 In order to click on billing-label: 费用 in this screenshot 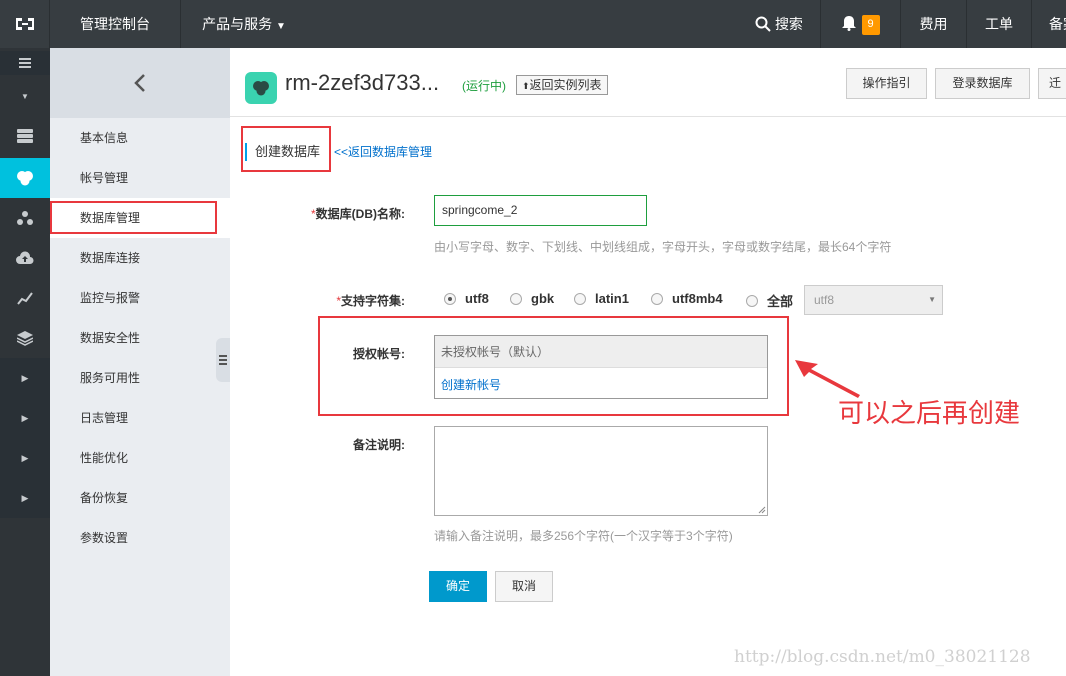, I will do `click(933, 24)`.